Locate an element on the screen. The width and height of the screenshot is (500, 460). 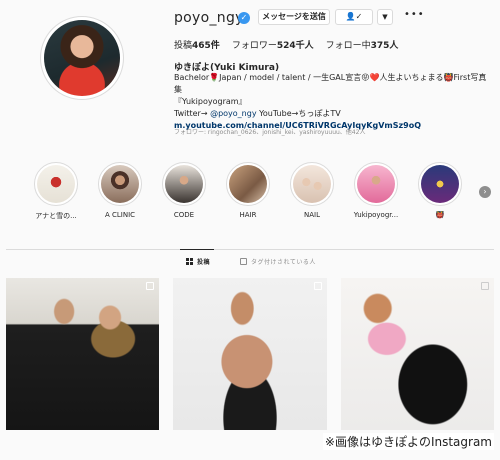
tagged-icon is located at coordinates (243, 261).